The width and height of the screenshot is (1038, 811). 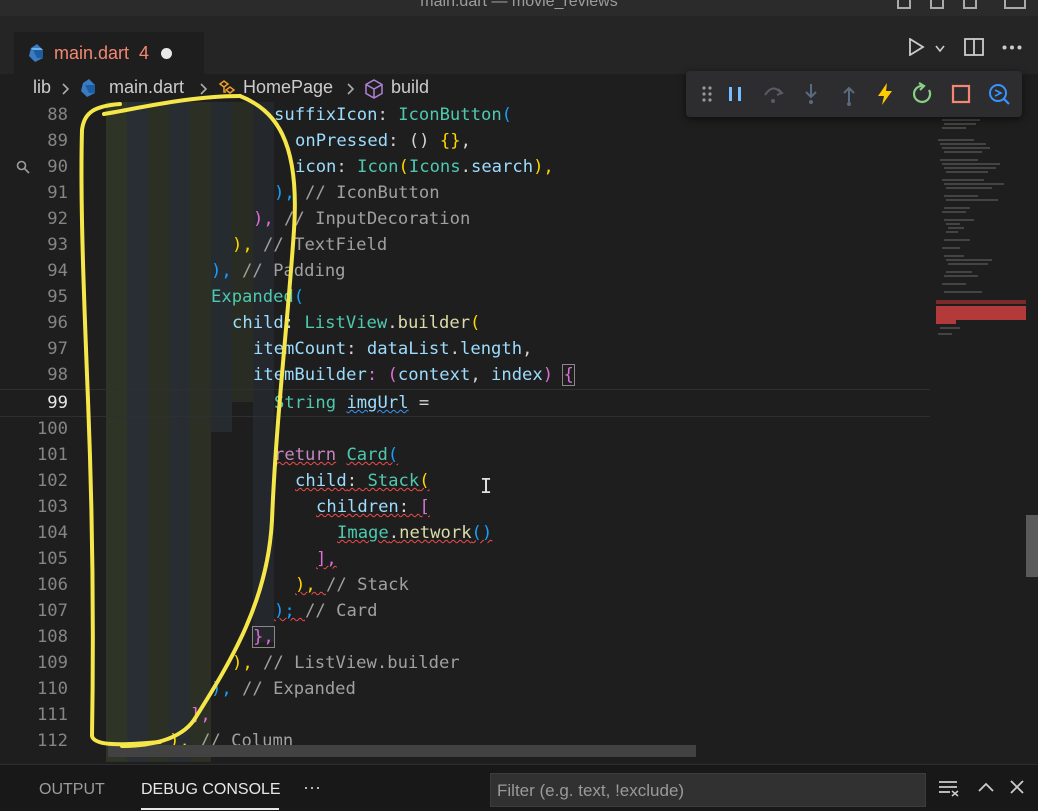 What do you see at coordinates (465, 663) in the screenshot?
I see `code-line: 109), // ListView.builder` at bounding box center [465, 663].